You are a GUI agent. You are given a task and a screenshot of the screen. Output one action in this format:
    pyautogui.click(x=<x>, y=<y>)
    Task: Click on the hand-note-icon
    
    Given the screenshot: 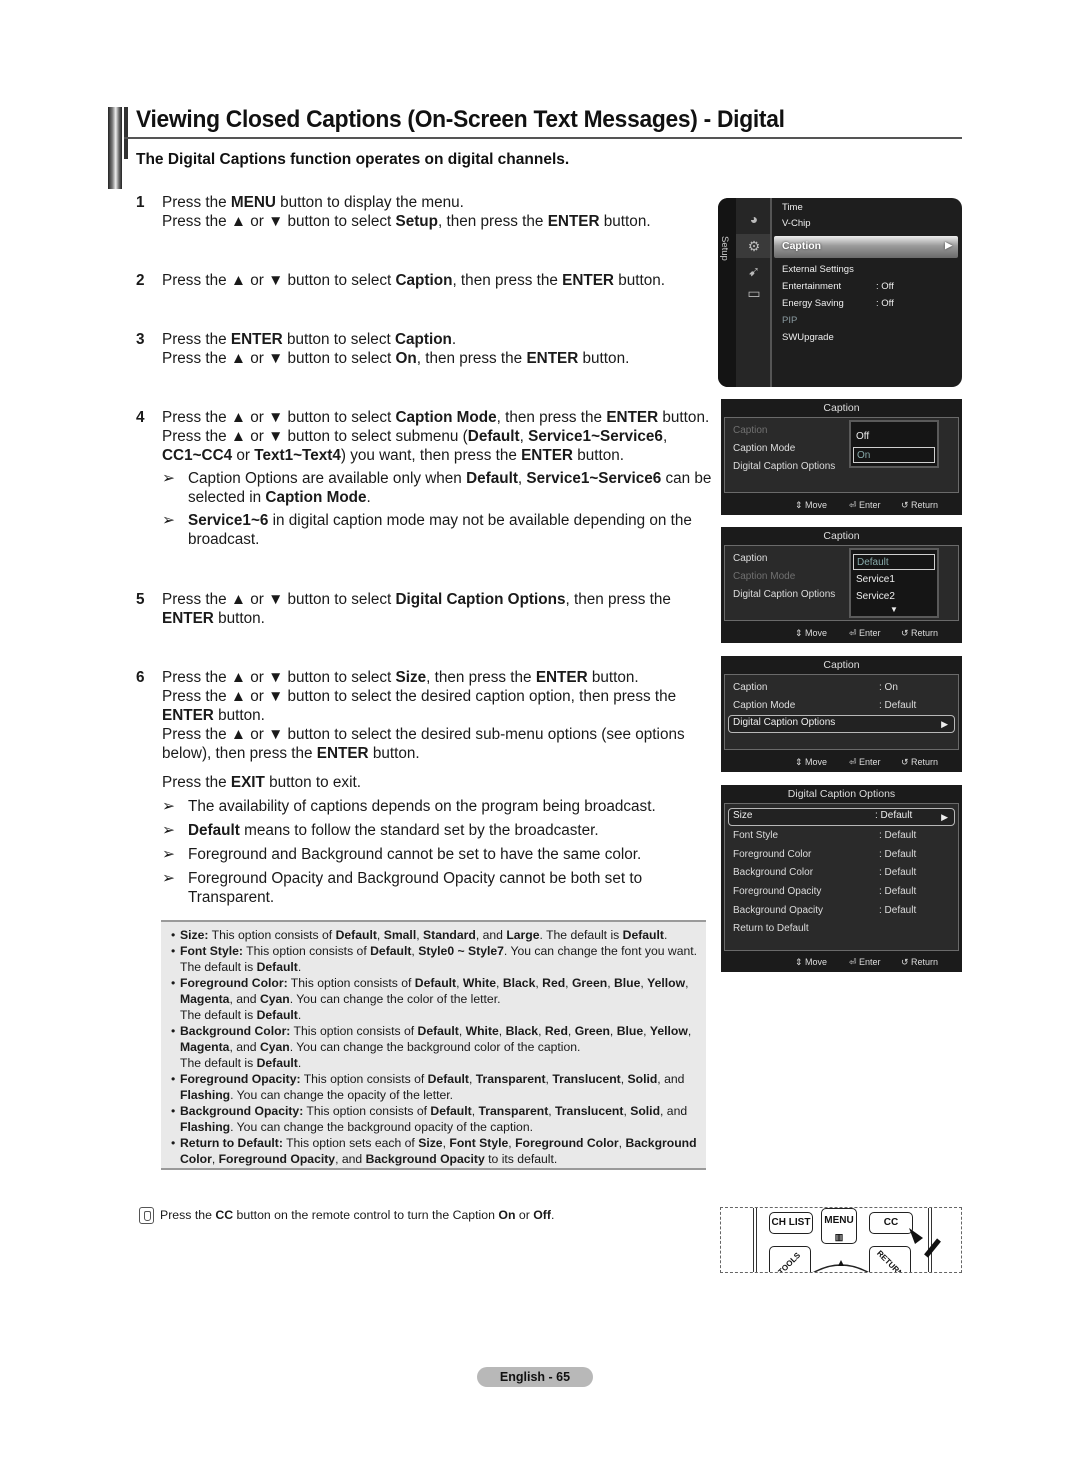 What is the action you would take?
    pyautogui.click(x=146, y=1215)
    